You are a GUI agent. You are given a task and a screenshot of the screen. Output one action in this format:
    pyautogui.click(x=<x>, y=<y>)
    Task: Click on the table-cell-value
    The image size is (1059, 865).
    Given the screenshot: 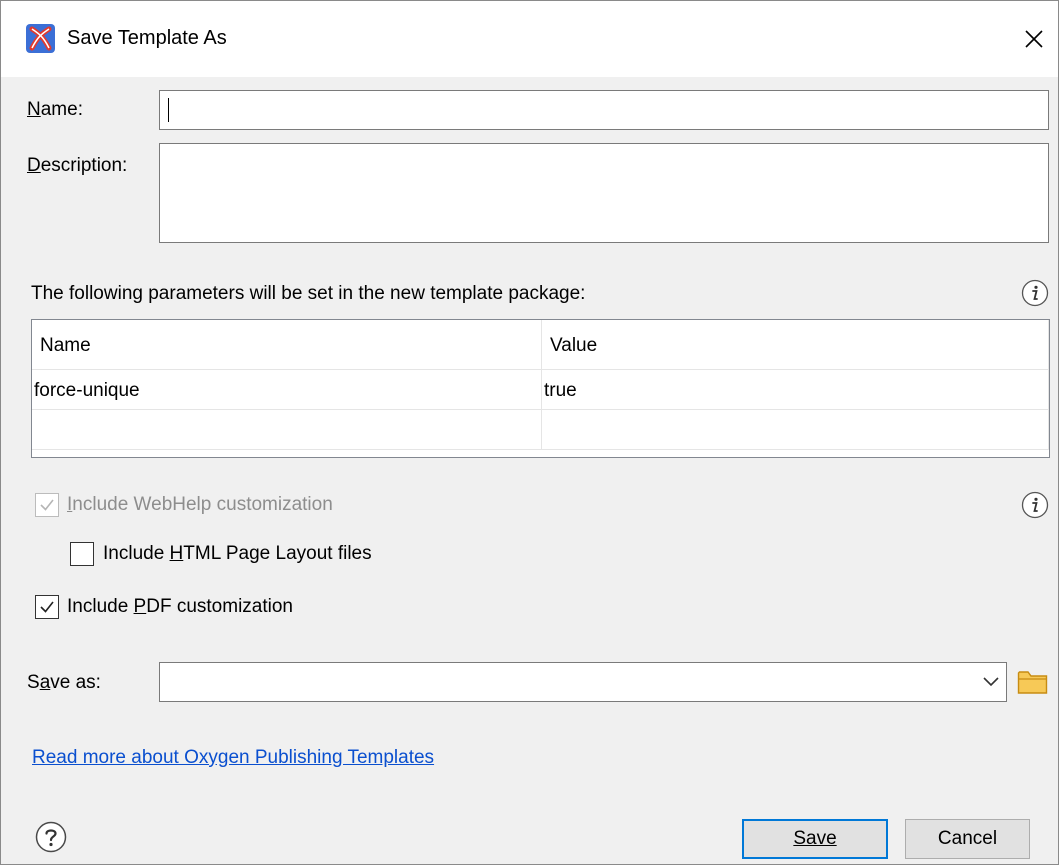 What is the action you would take?
    pyautogui.click(x=795, y=430)
    